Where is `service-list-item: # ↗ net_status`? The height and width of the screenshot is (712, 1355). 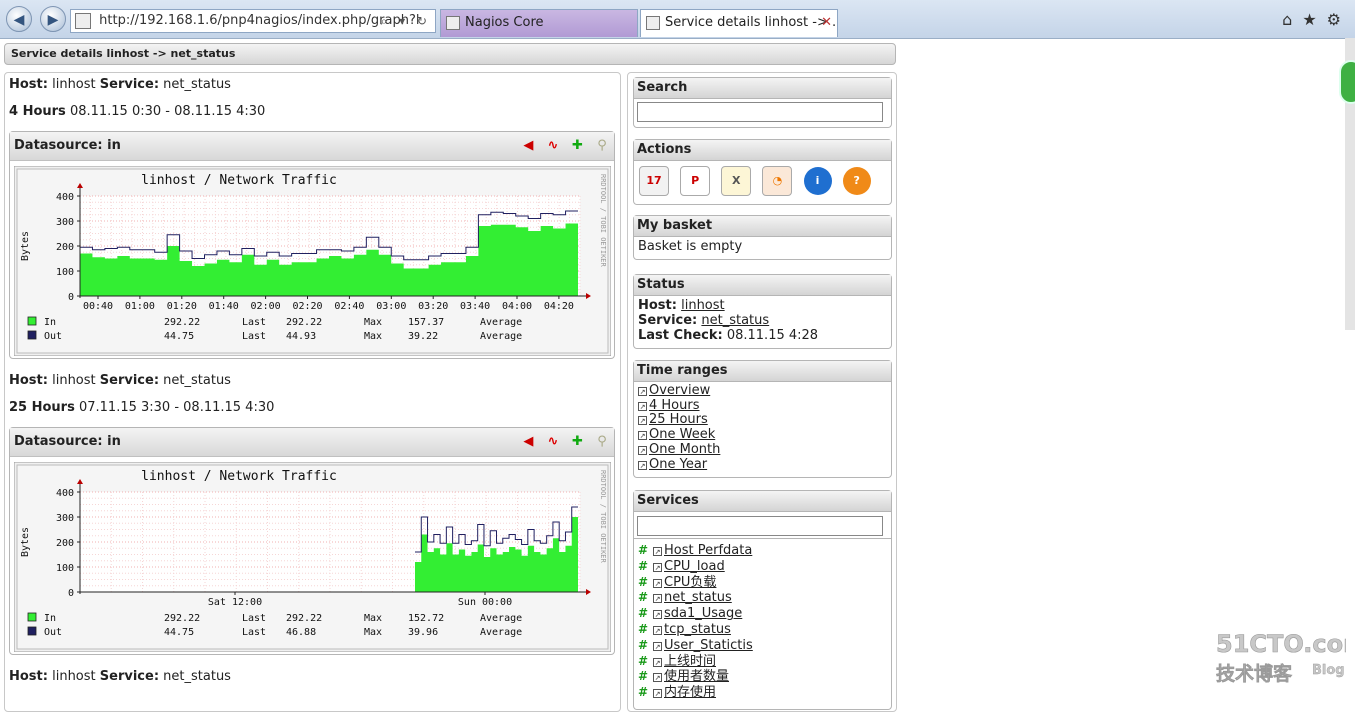 service-list-item: # ↗ net_status is located at coordinates (762, 598).